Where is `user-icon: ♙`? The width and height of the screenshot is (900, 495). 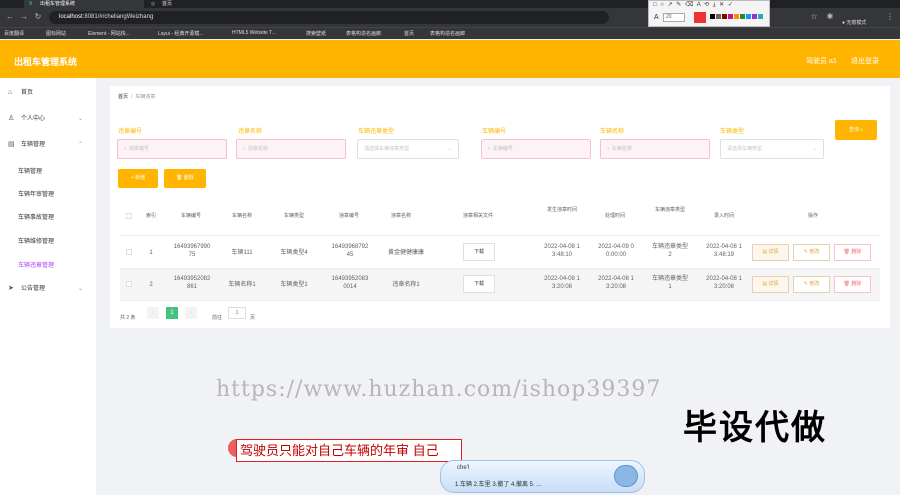 user-icon: ♙ is located at coordinates (11, 118).